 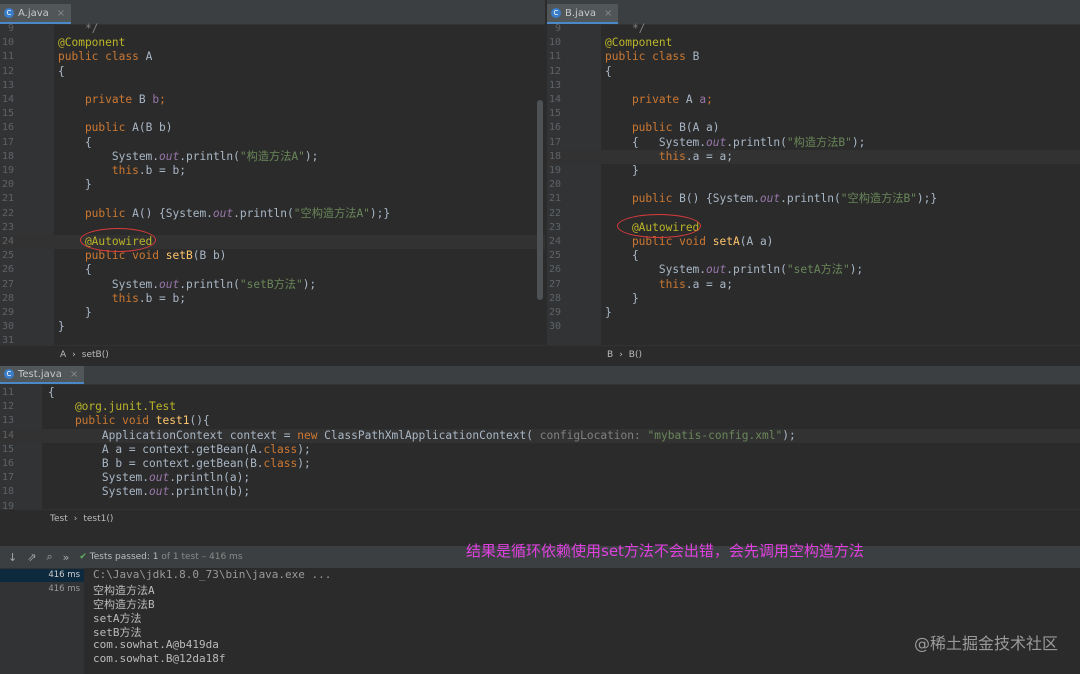 I want to click on line-number: 11, so click(x=554, y=57).